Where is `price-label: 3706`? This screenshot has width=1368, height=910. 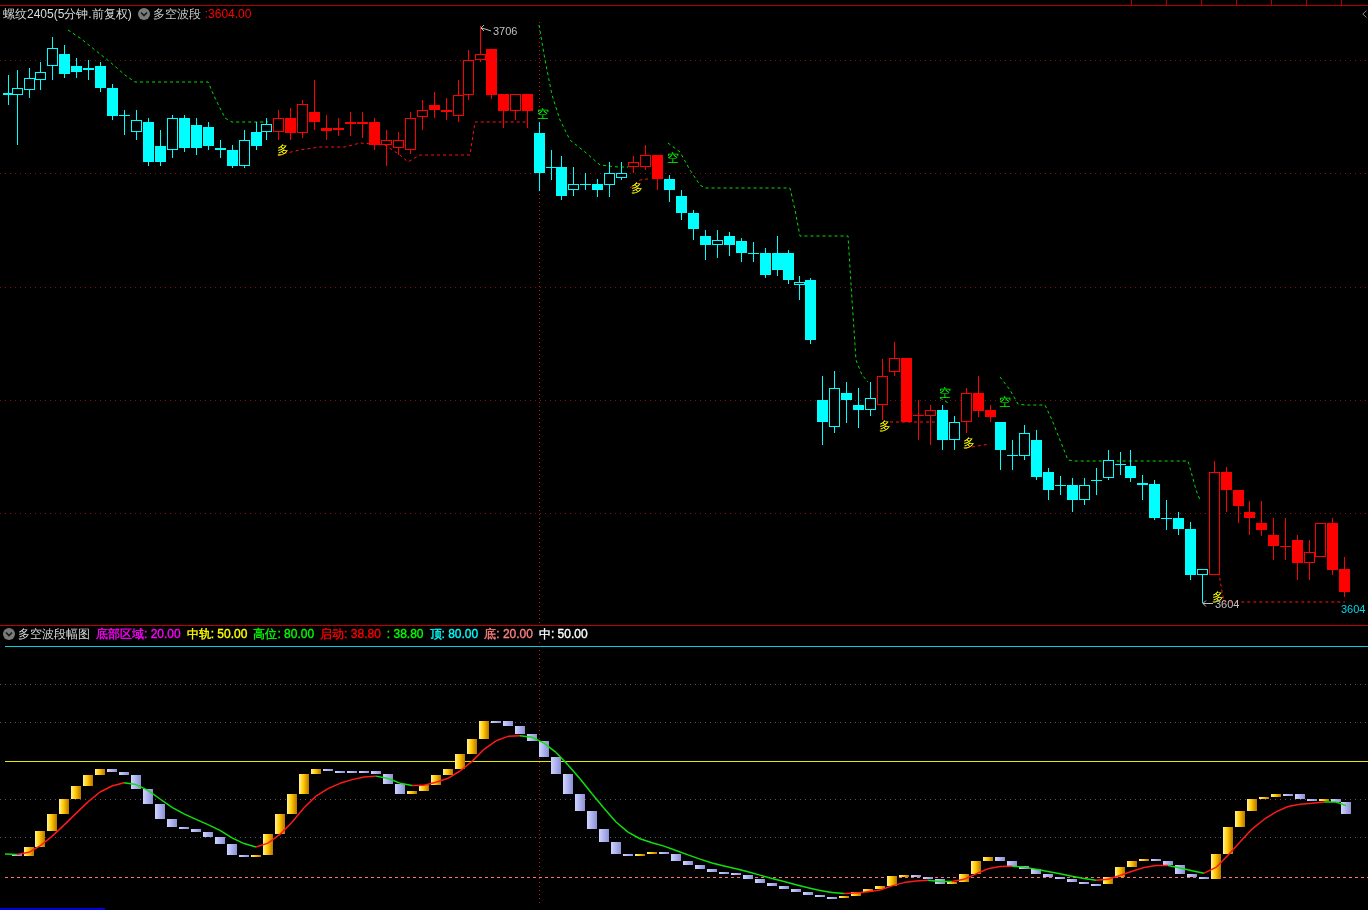 price-label: 3706 is located at coordinates (505, 31).